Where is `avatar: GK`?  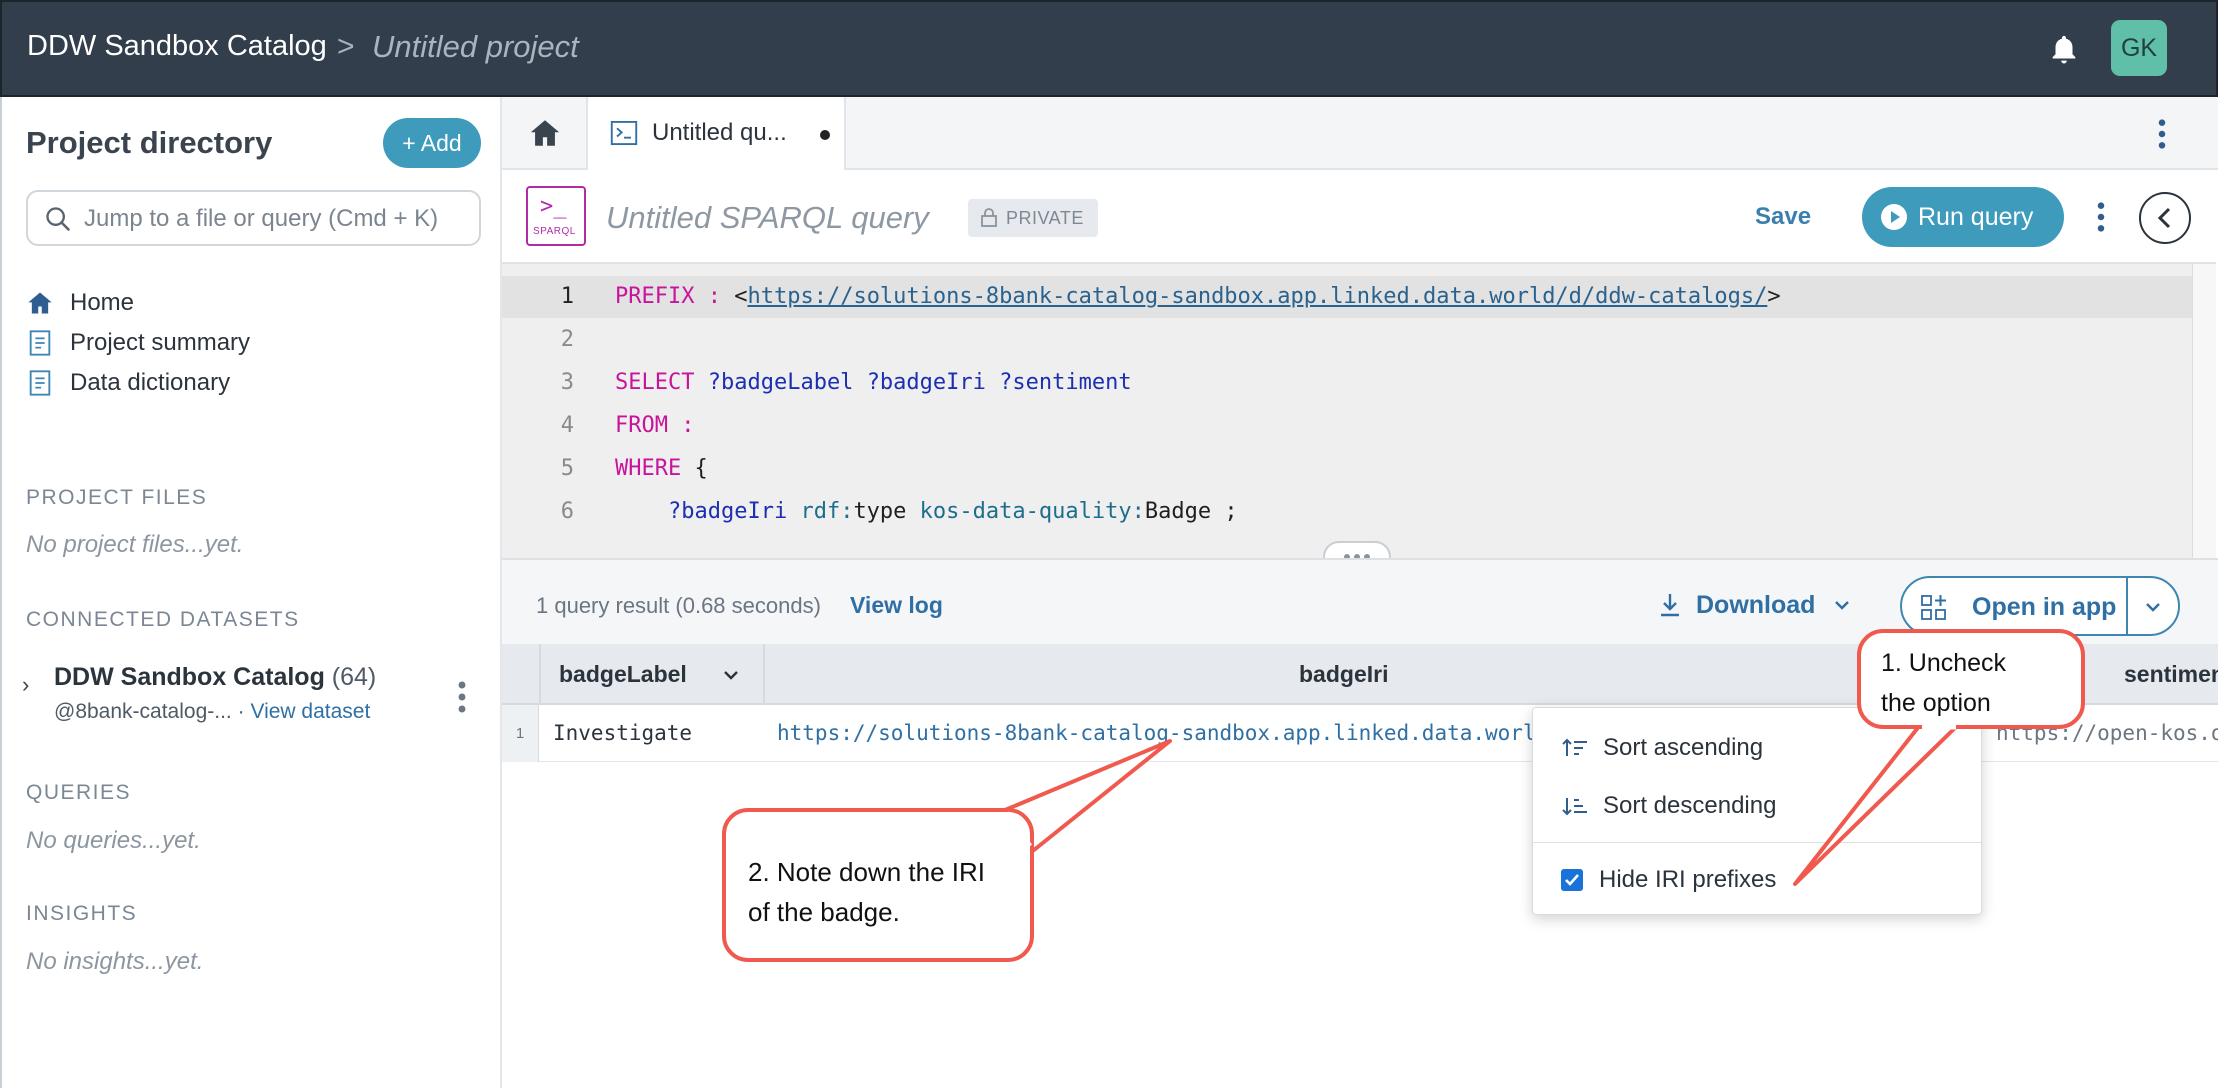
avatar: GK is located at coordinates (2139, 48).